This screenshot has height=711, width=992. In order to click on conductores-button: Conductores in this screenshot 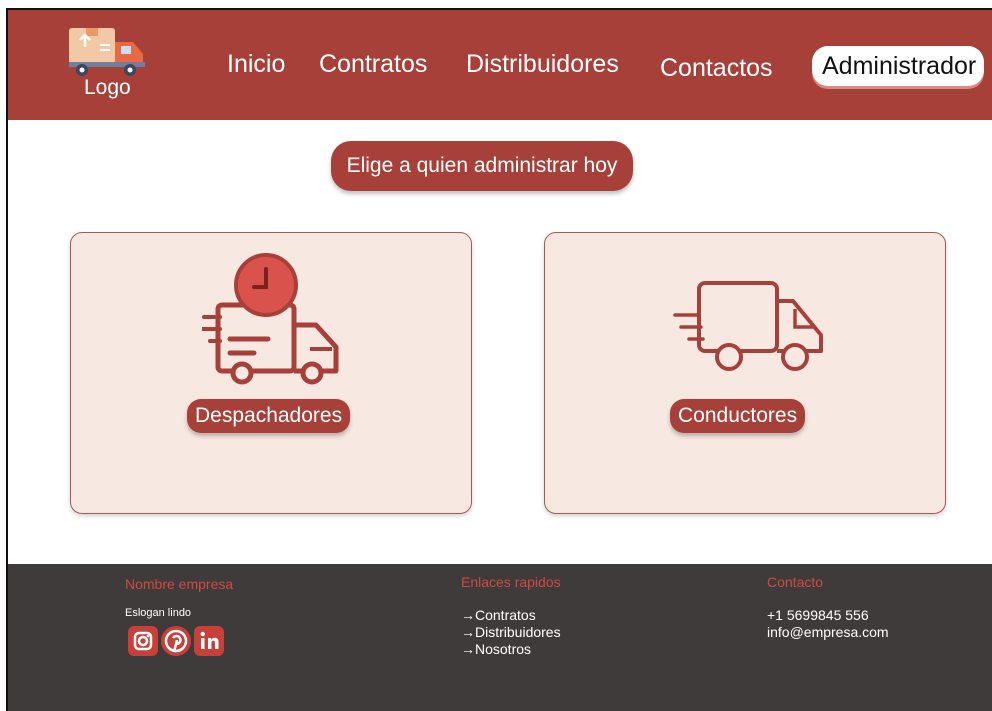, I will do `click(738, 416)`.